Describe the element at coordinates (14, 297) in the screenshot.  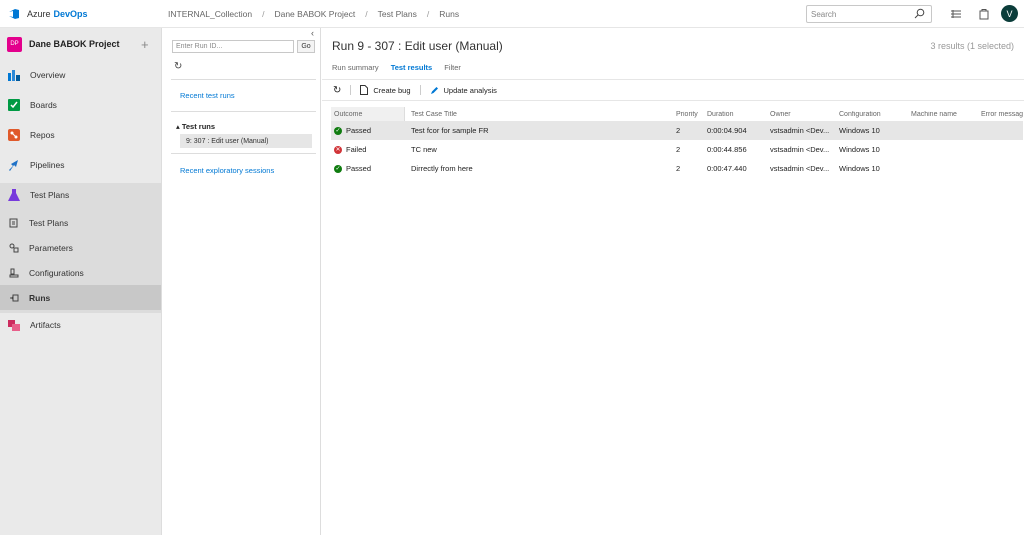
I see `runs-icon` at that location.